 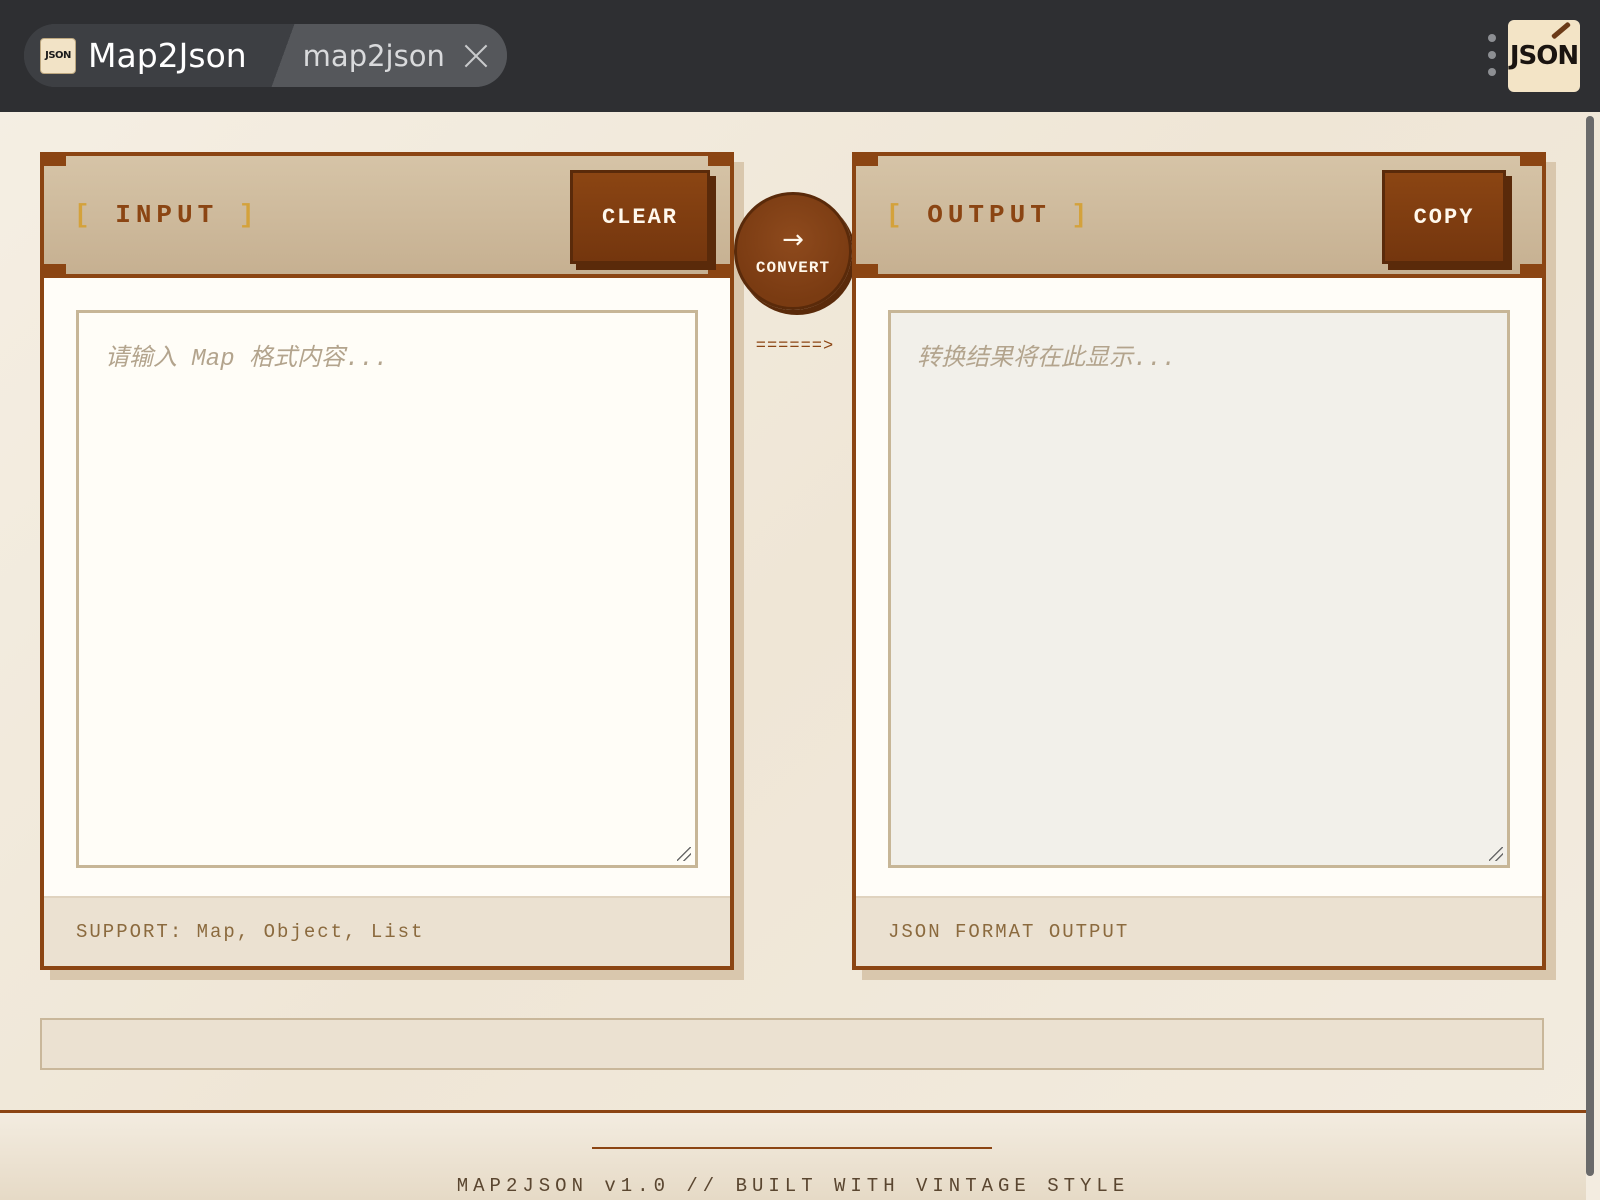 What do you see at coordinates (792, 1044) in the screenshot?
I see `status-bar` at bounding box center [792, 1044].